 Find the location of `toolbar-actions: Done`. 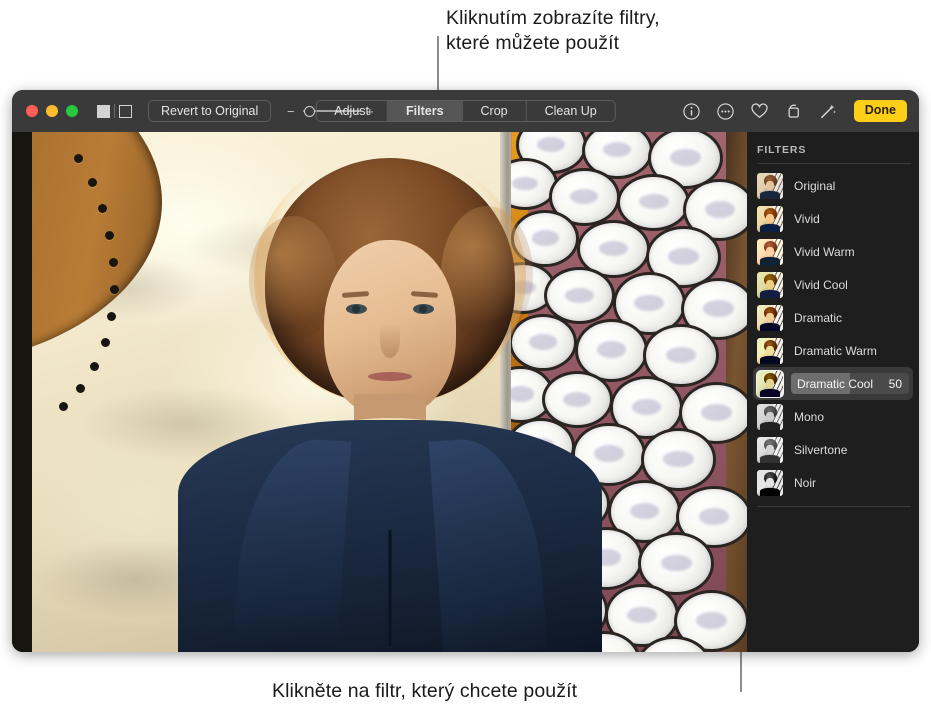

toolbar-actions: Done is located at coordinates (795, 111).